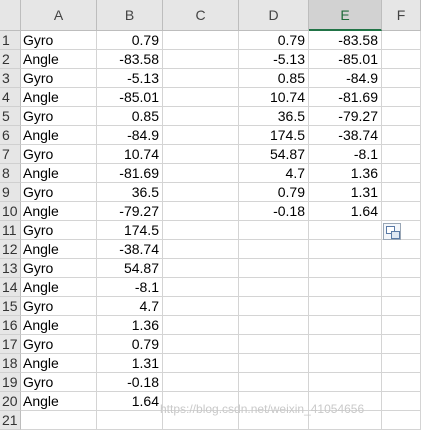 This screenshot has width=421, height=430. I want to click on cell-f19, so click(401, 382).